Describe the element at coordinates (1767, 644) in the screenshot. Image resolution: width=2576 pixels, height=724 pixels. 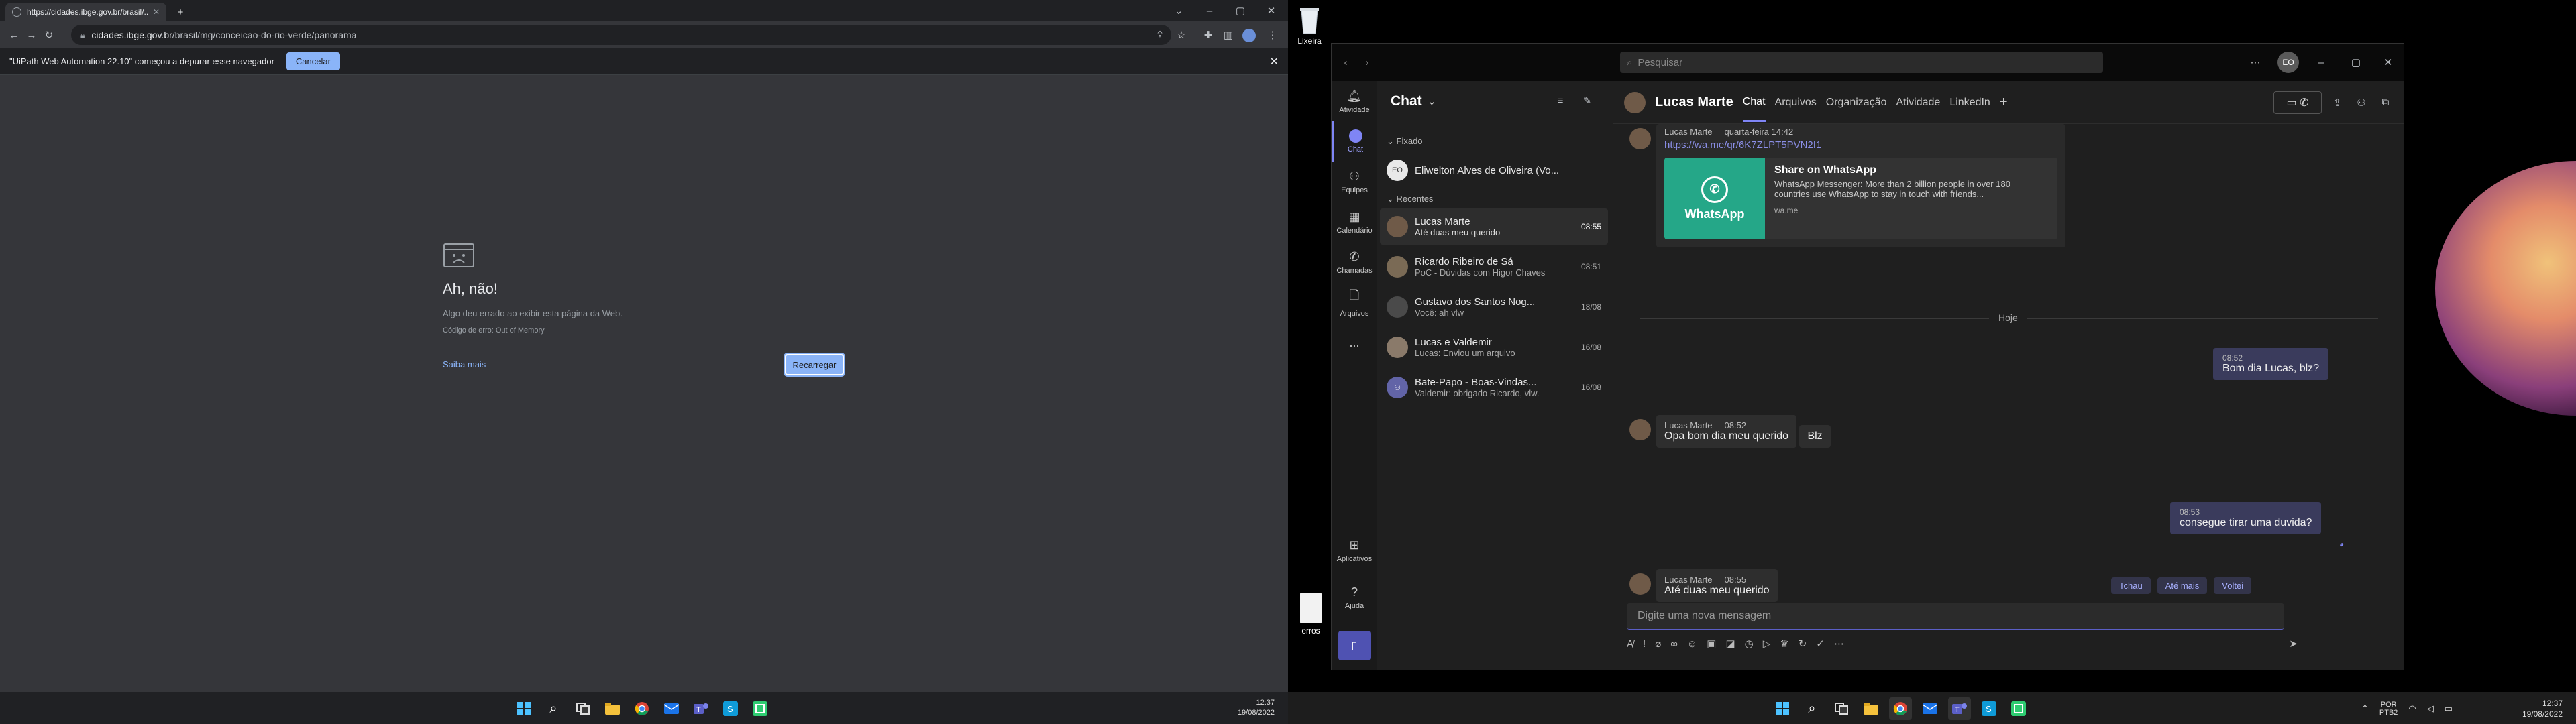
I see `meet-icon: ▷` at that location.